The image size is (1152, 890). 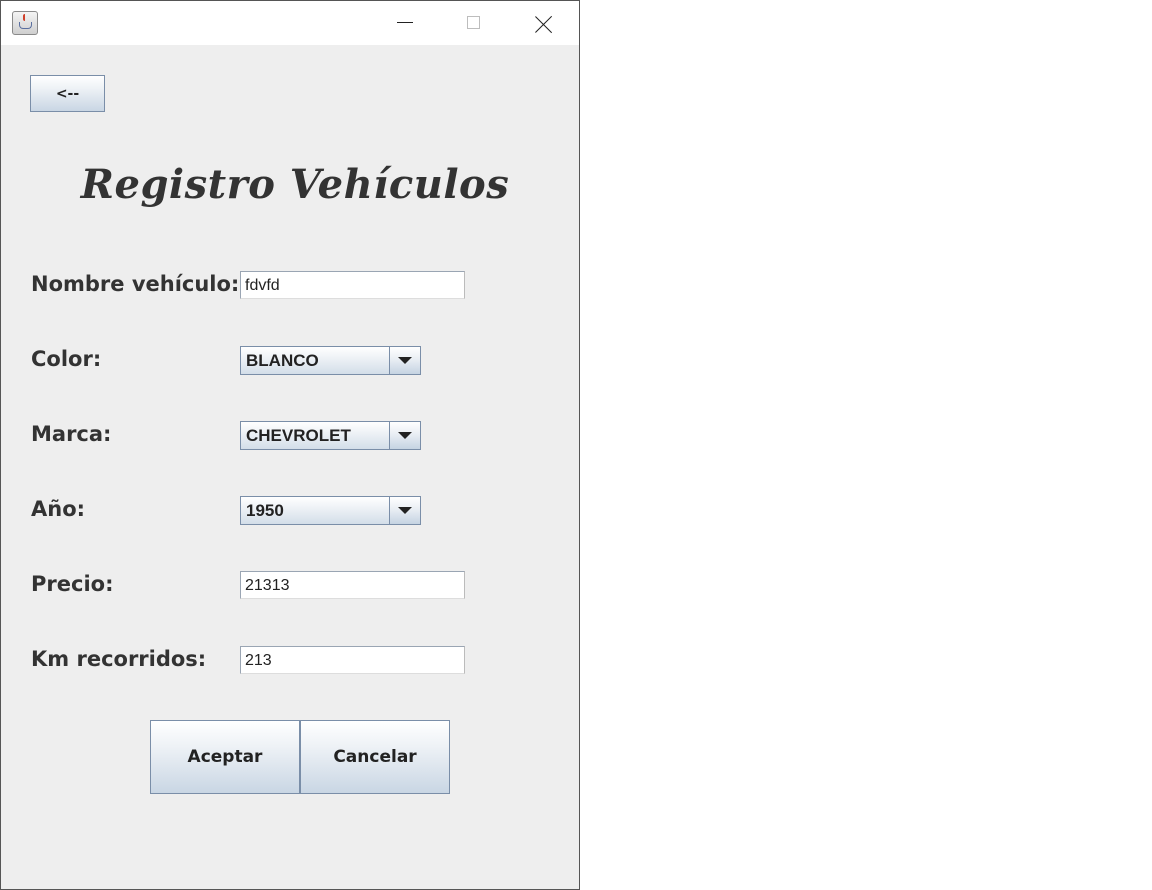 What do you see at coordinates (282, 360) in the screenshot?
I see `color-combo-value: BLANCO` at bounding box center [282, 360].